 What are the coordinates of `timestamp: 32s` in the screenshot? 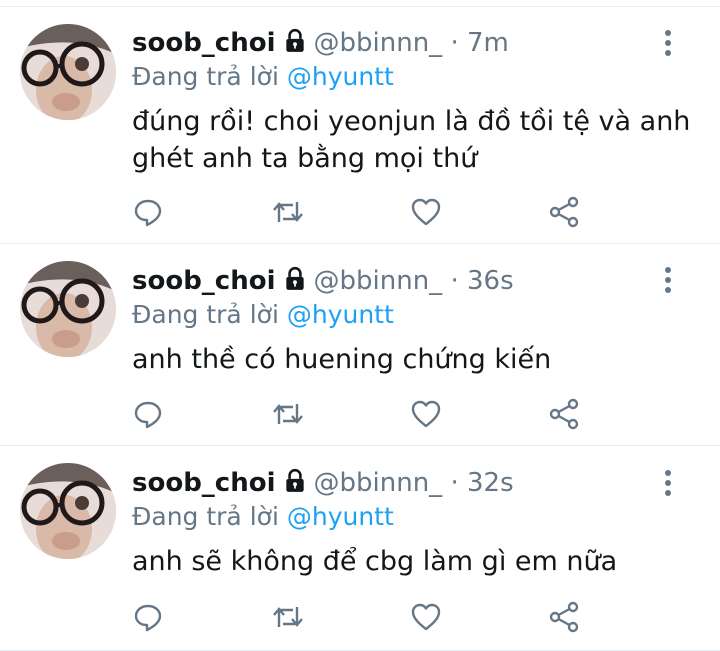 It's located at (490, 483).